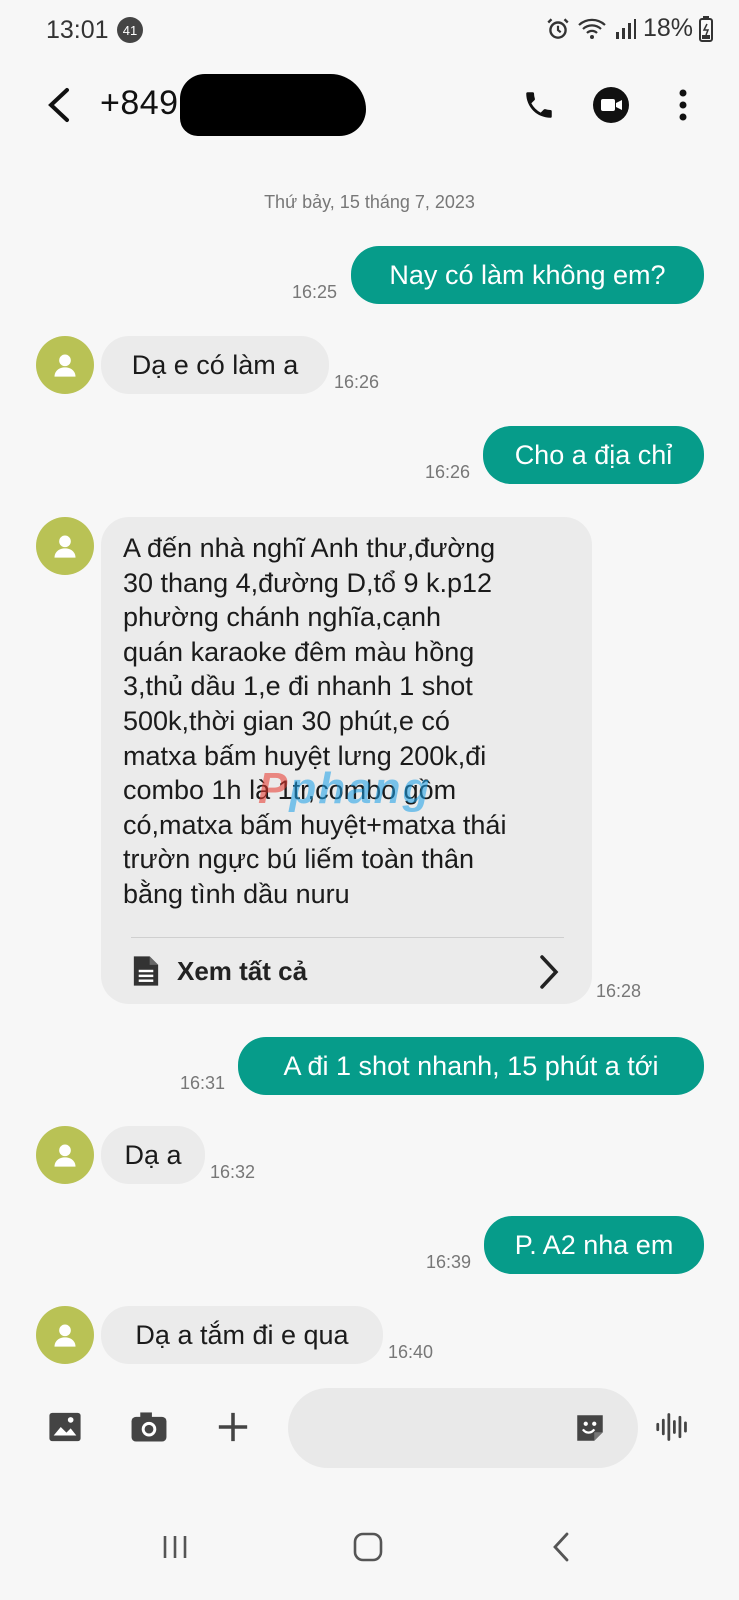 This screenshot has width=739, height=1600. Describe the element at coordinates (347, 970) in the screenshot. I see `see-all-button: Xem tất cả` at that location.